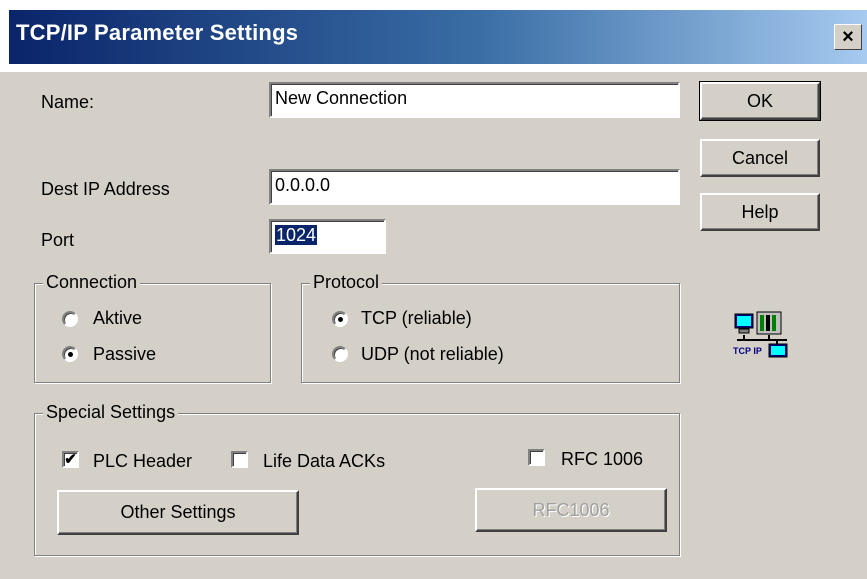 The image size is (867, 579). I want to click on rfc1006-button: RFC1006, so click(571, 510).